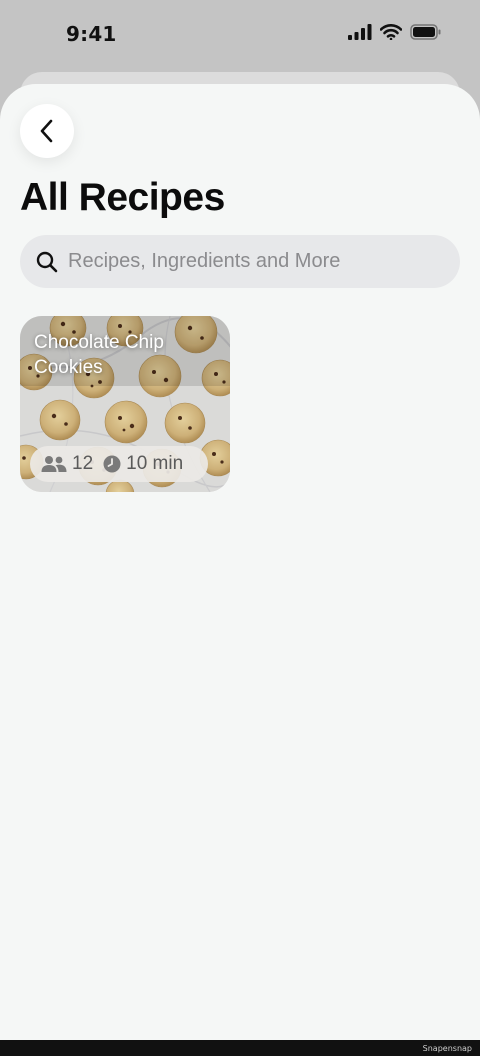  Describe the element at coordinates (47, 261) in the screenshot. I see `search-icon` at that location.